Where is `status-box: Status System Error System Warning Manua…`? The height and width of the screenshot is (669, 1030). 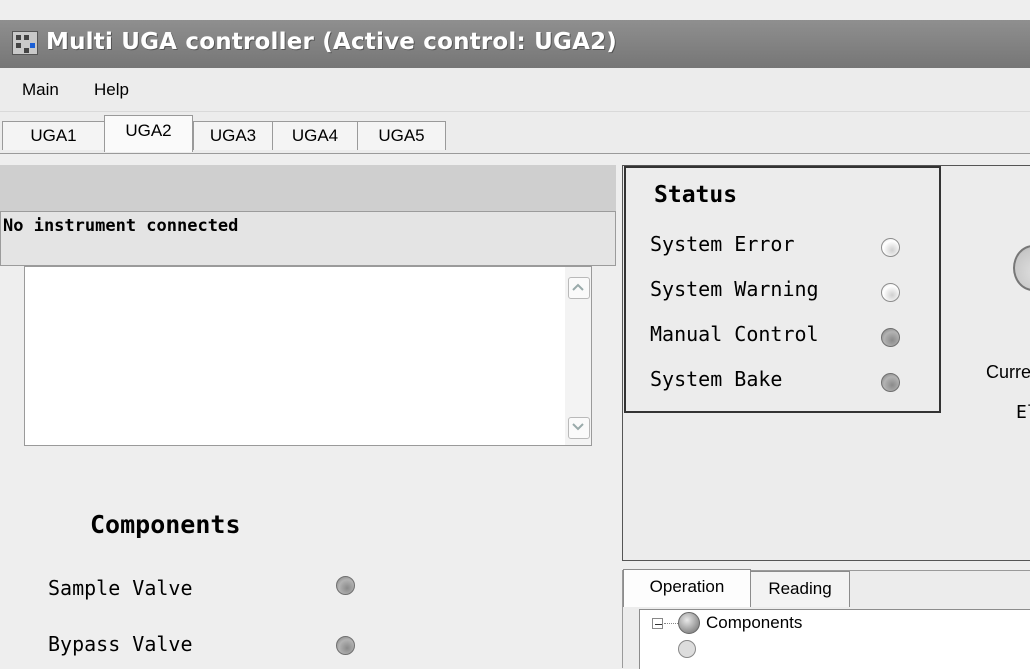 status-box: Status System Error System Warning Manua… is located at coordinates (782, 289).